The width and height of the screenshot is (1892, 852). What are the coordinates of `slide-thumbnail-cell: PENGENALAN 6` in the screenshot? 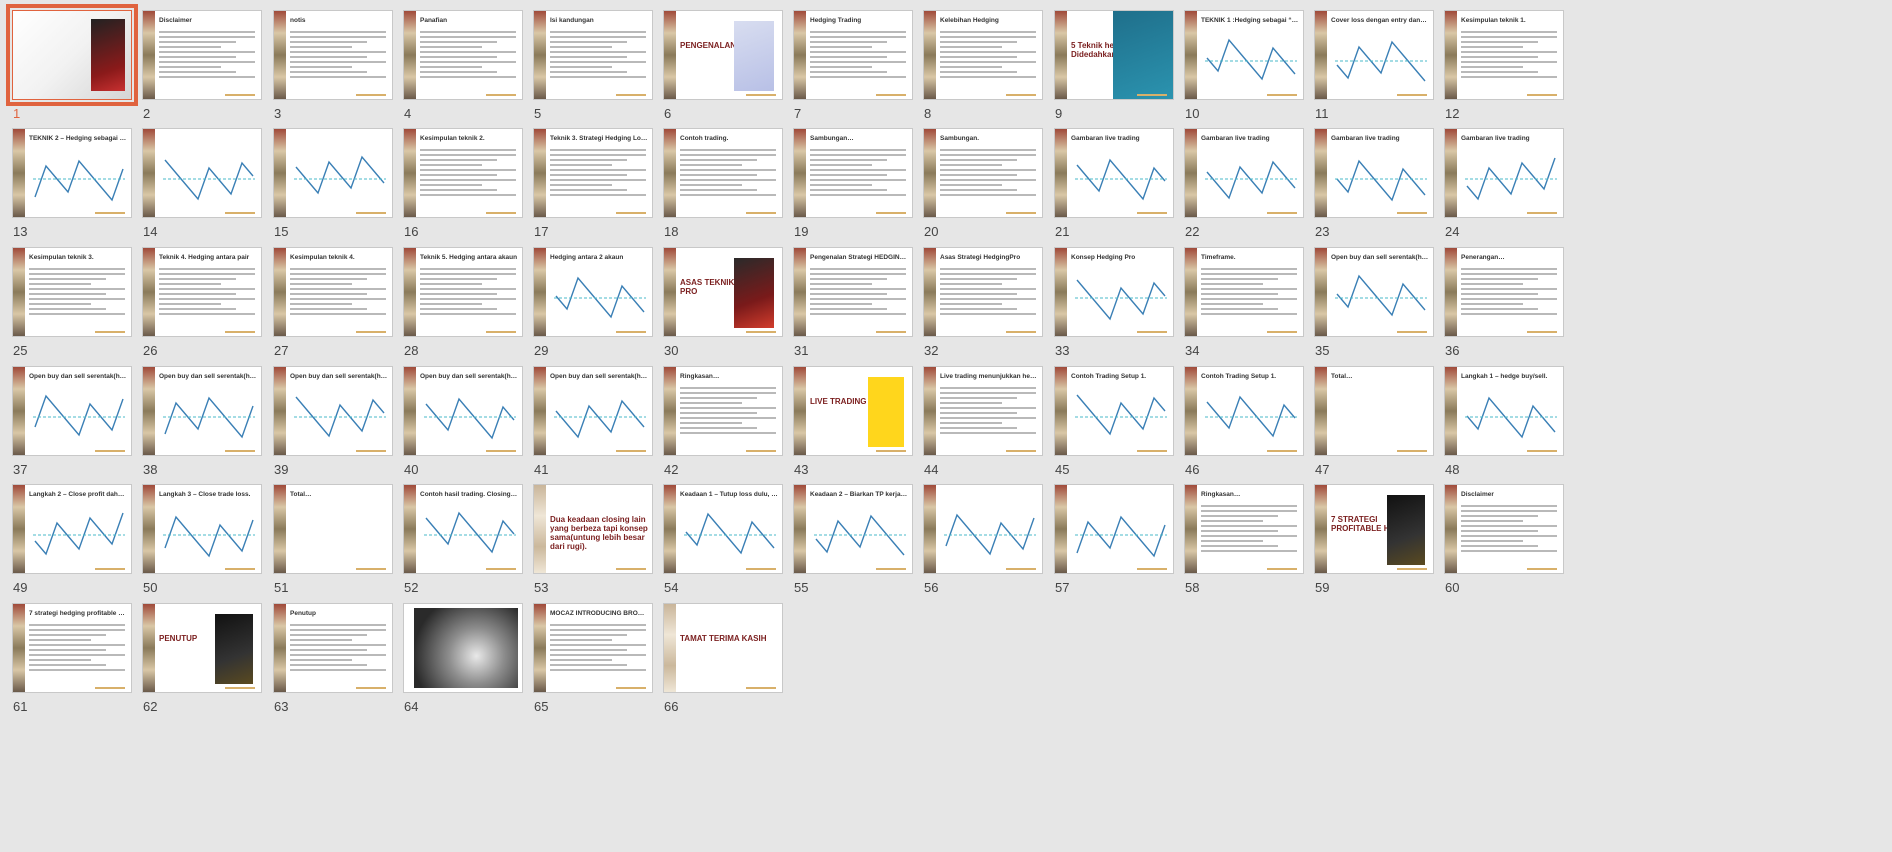 It's located at (727, 69).